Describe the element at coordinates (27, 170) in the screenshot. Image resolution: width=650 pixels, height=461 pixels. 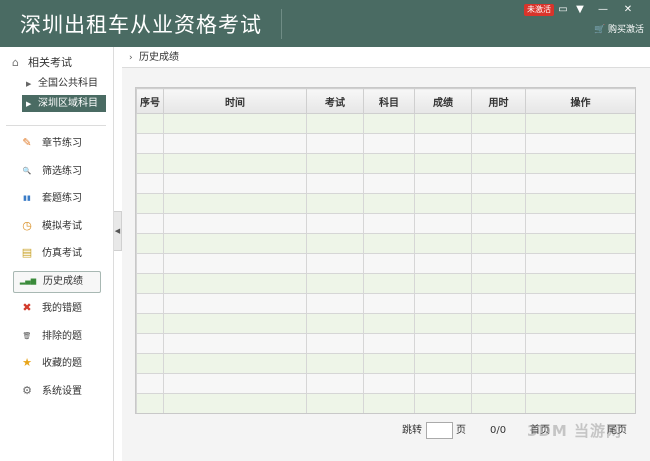
I see `magnifier-icon: 🔍` at that location.